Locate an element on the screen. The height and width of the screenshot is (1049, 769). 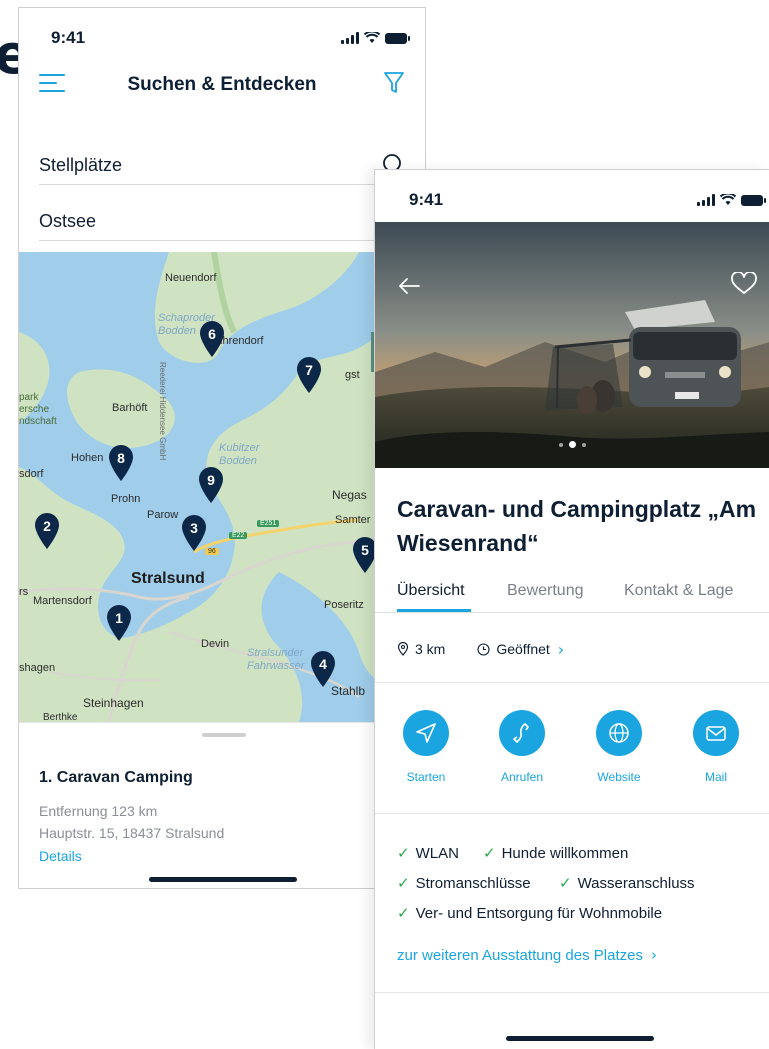
call-circle is located at coordinates (522, 733).